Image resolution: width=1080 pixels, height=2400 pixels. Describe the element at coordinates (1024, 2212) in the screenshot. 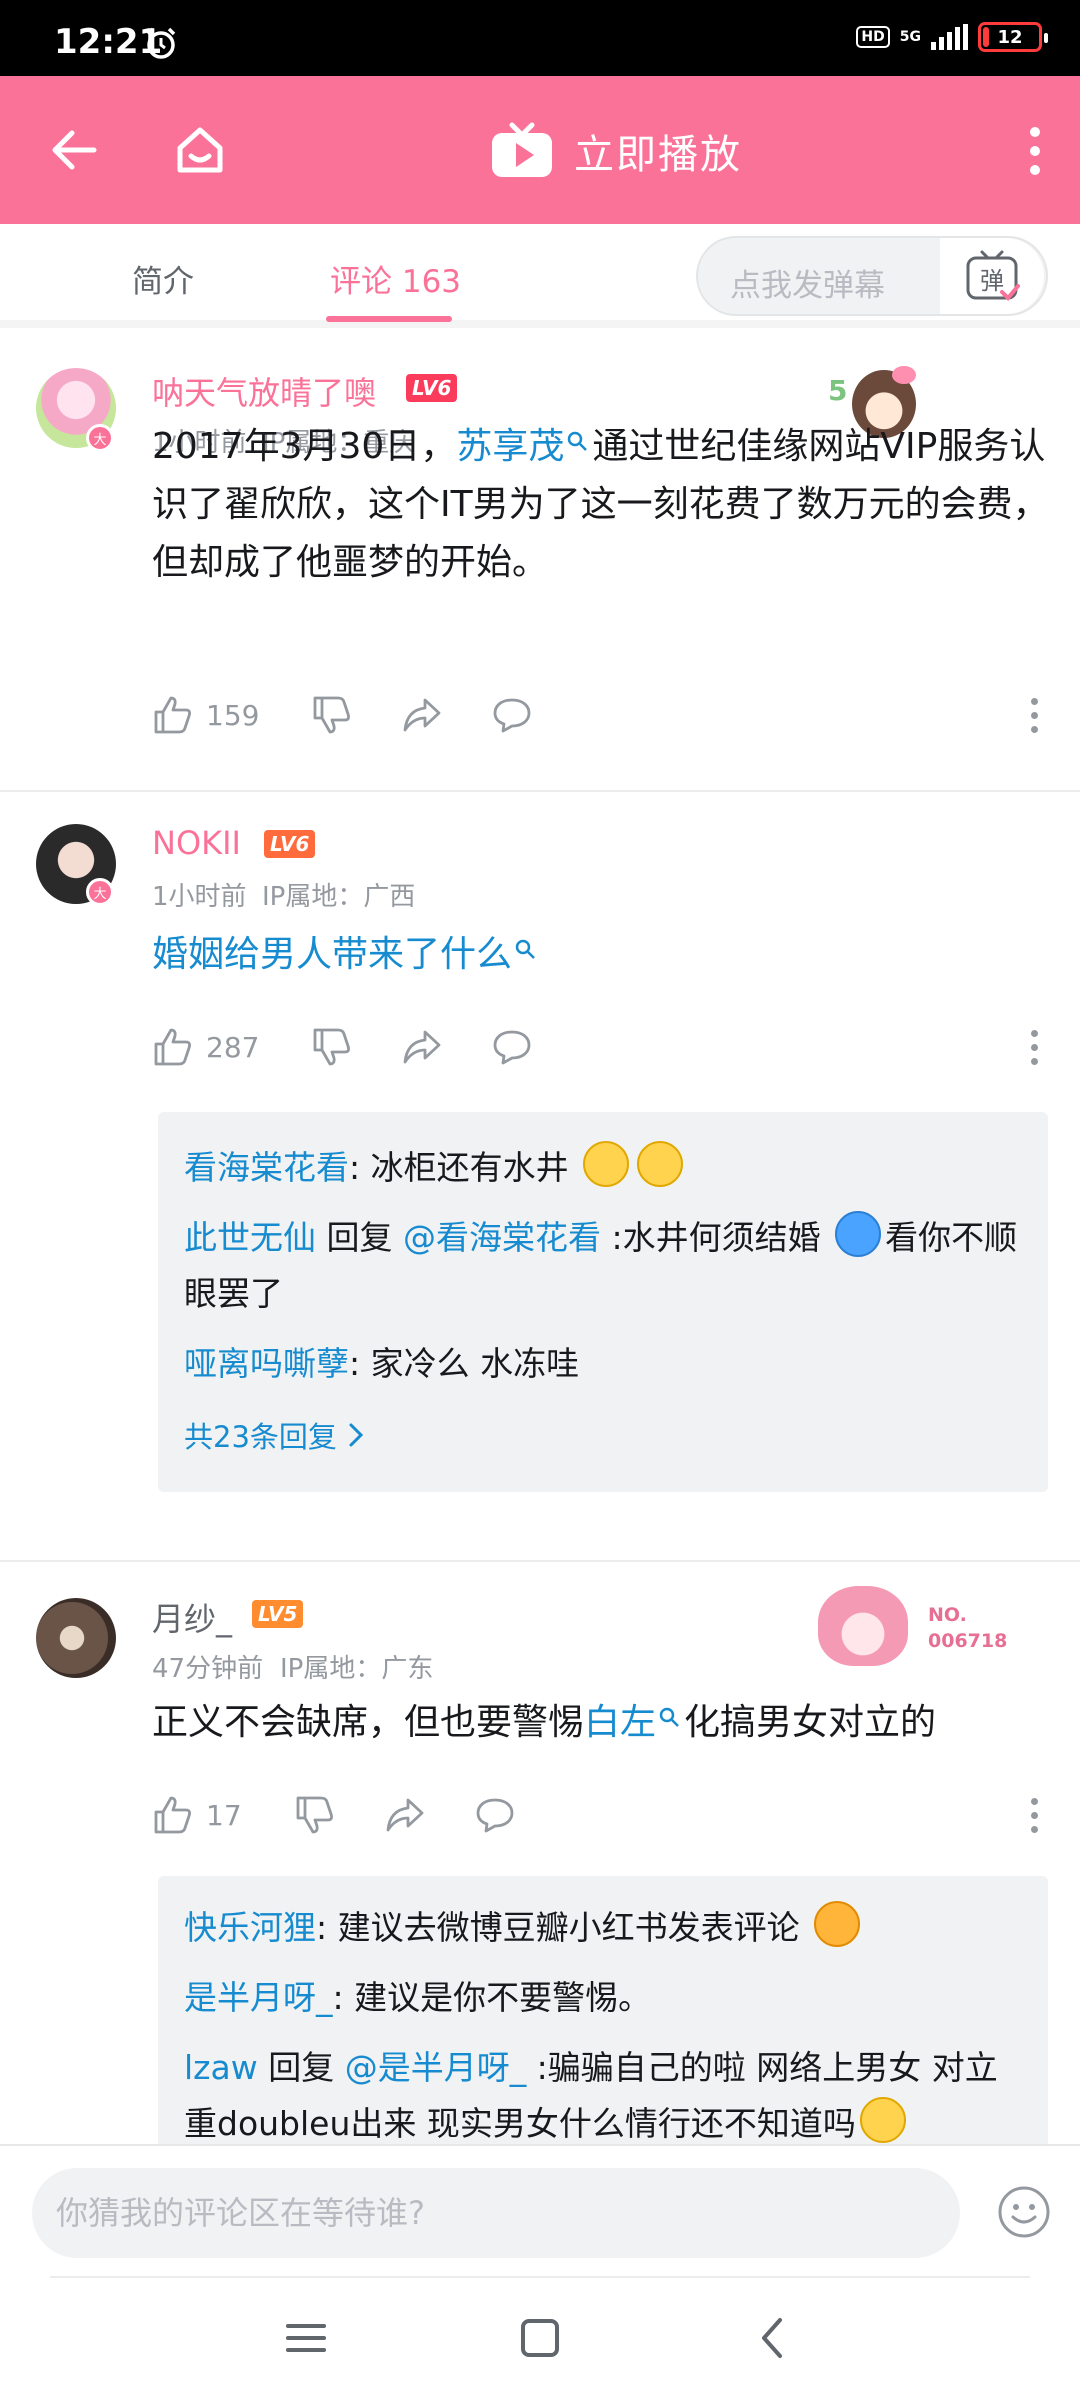

I see `emoji-icon` at that location.